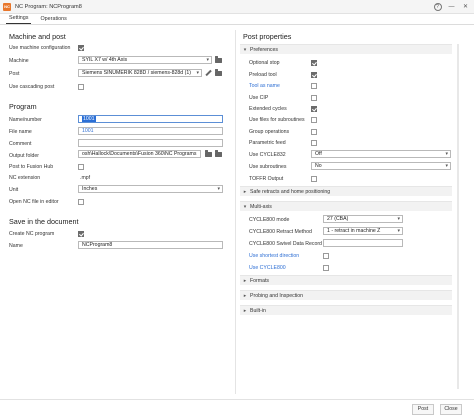  I want to click on machine-folder-button, so click(218, 60).